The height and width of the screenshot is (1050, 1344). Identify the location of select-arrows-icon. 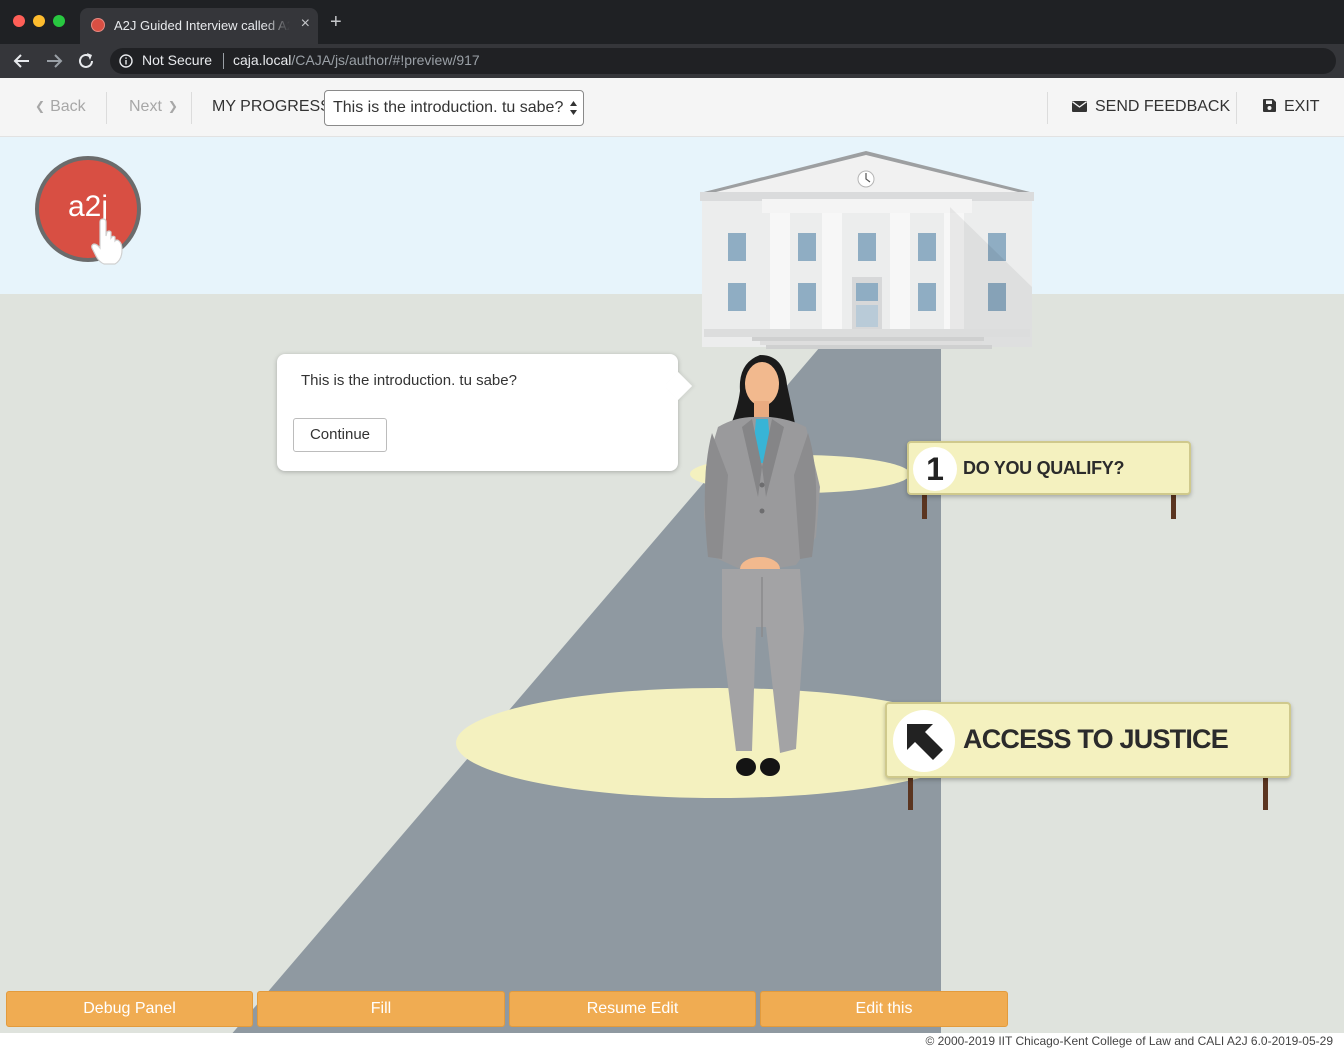
(573, 108).